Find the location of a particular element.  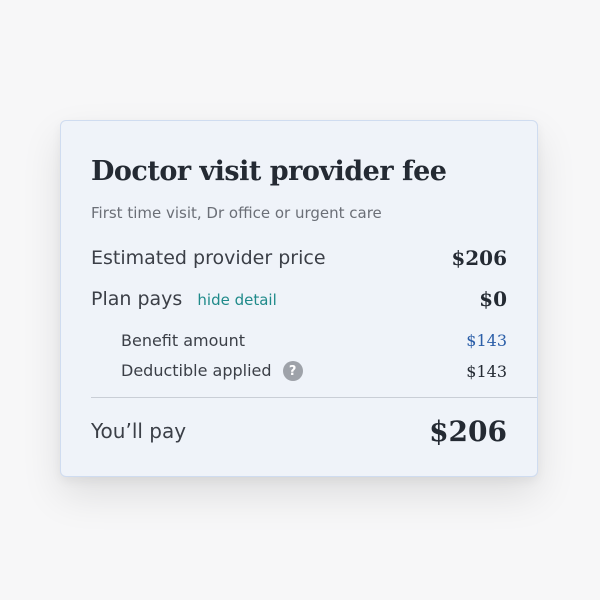

you-pay-amount: $206 is located at coordinates (468, 431).